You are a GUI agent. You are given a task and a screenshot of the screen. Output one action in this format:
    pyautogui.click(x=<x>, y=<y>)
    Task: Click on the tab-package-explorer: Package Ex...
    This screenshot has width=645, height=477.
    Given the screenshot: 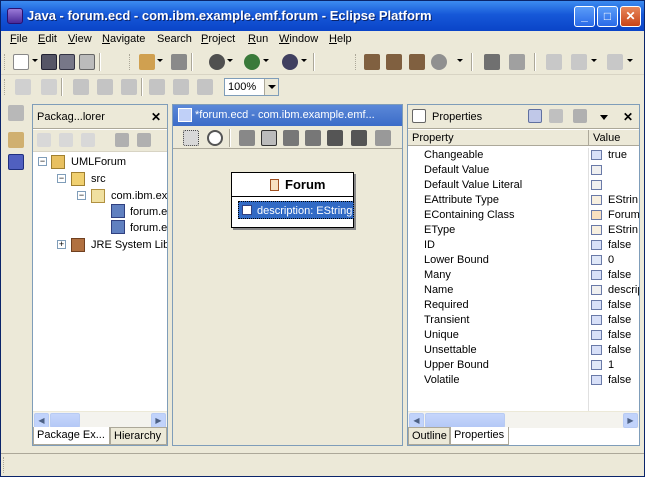 What is the action you would take?
    pyautogui.click(x=71, y=436)
    